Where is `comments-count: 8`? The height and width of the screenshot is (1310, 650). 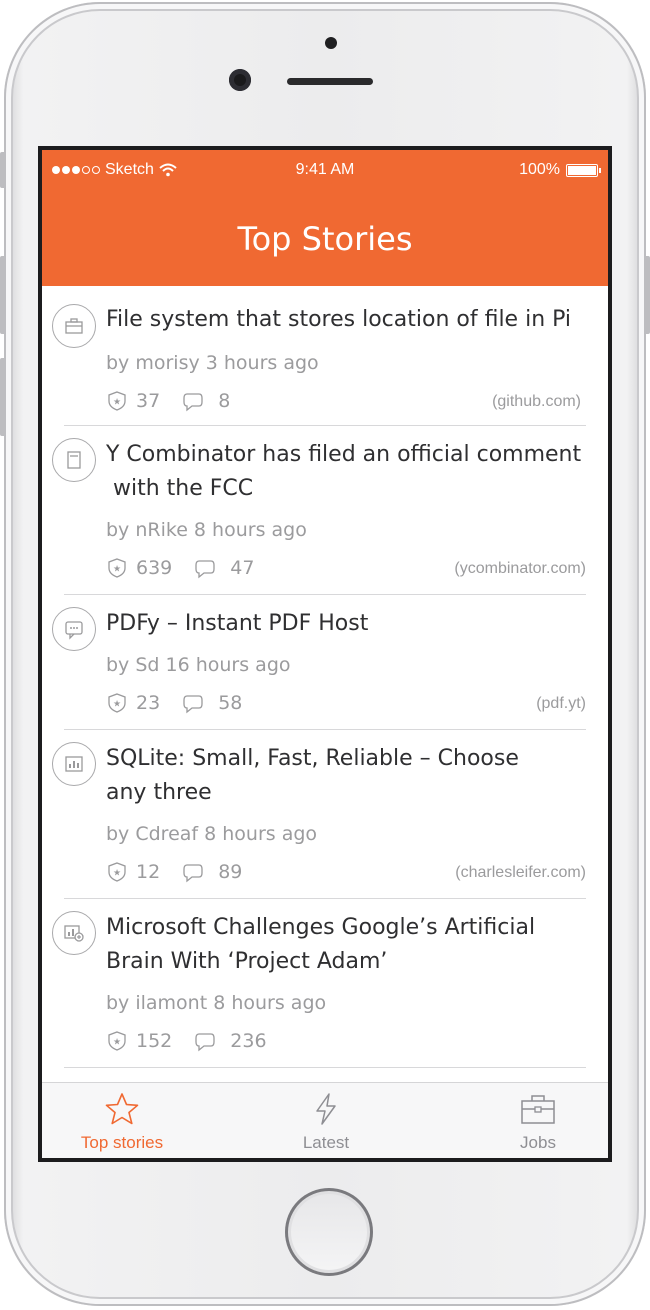 comments-count: 8 is located at coordinates (224, 401).